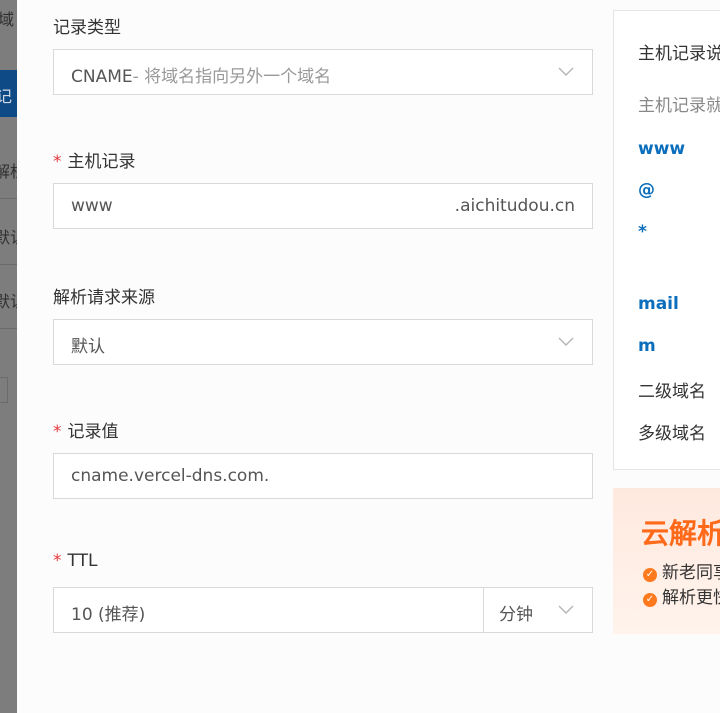 The width and height of the screenshot is (720, 713). I want to click on request-source-label: 解析请求来源, so click(104, 298).